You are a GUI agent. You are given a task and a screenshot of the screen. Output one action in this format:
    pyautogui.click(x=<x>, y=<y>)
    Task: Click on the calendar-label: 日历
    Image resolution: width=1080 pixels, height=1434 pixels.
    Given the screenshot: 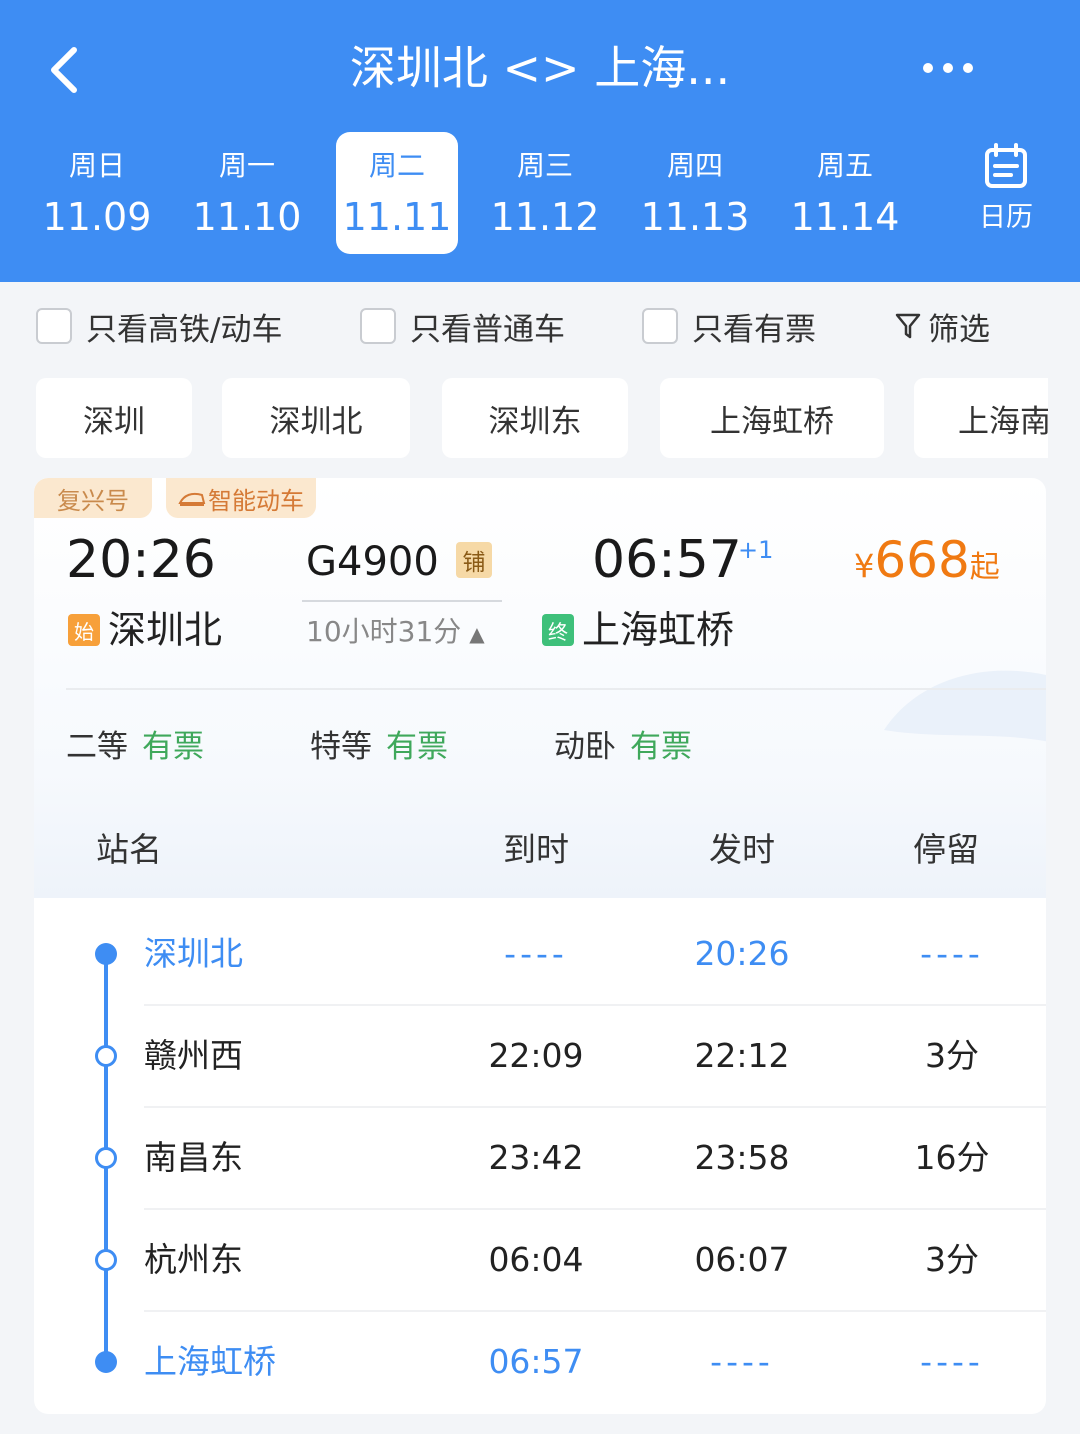 What is the action you would take?
    pyautogui.click(x=1006, y=217)
    